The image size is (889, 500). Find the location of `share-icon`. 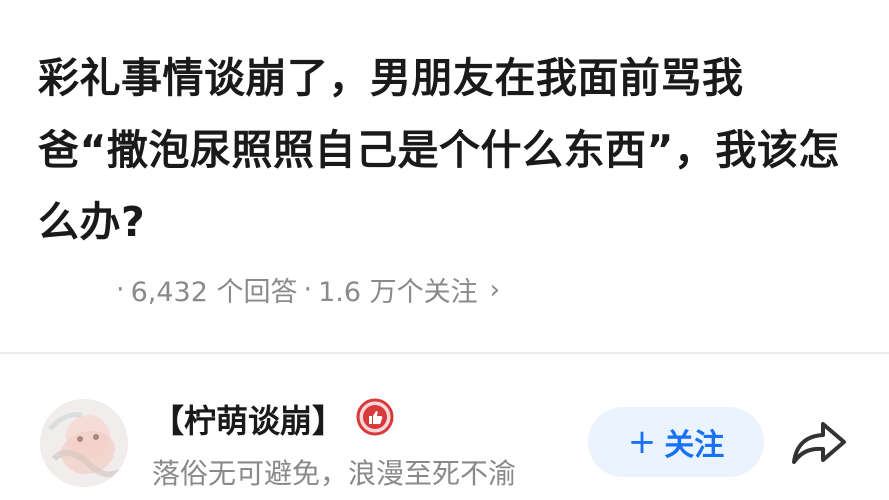

share-icon is located at coordinates (819, 442).